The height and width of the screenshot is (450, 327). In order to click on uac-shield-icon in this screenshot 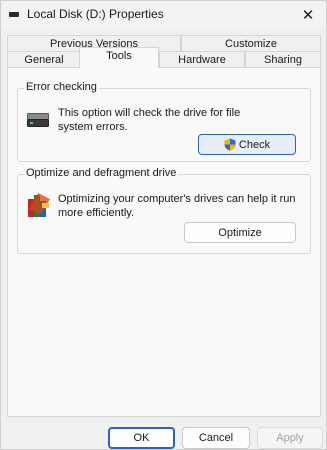, I will do `click(230, 144)`.